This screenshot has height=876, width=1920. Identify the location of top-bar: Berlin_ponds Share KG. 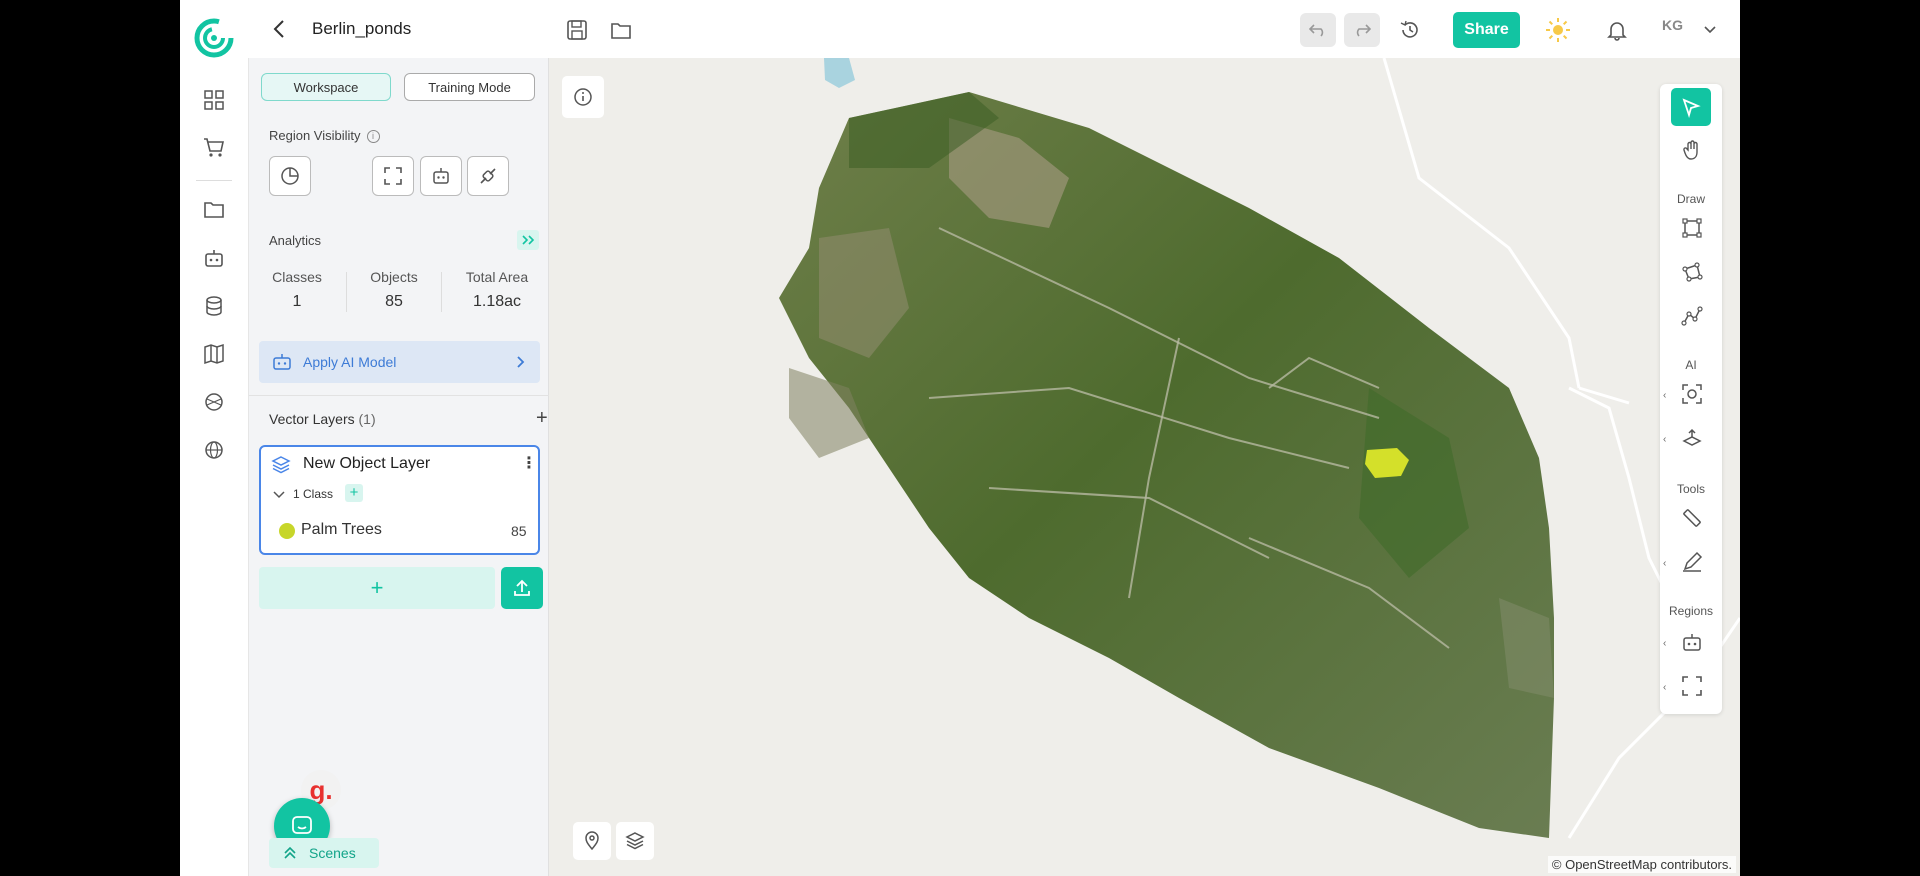
(960, 29).